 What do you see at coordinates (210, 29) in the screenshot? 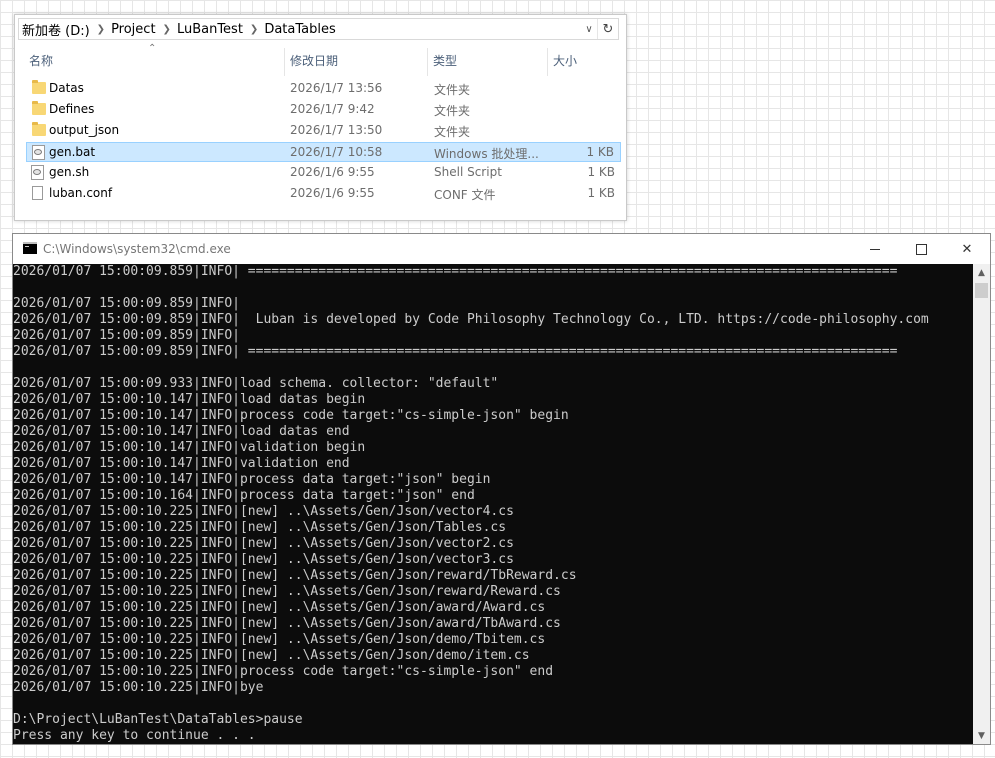
I see `breadcrumb-lubantest: LuBanTest` at bounding box center [210, 29].